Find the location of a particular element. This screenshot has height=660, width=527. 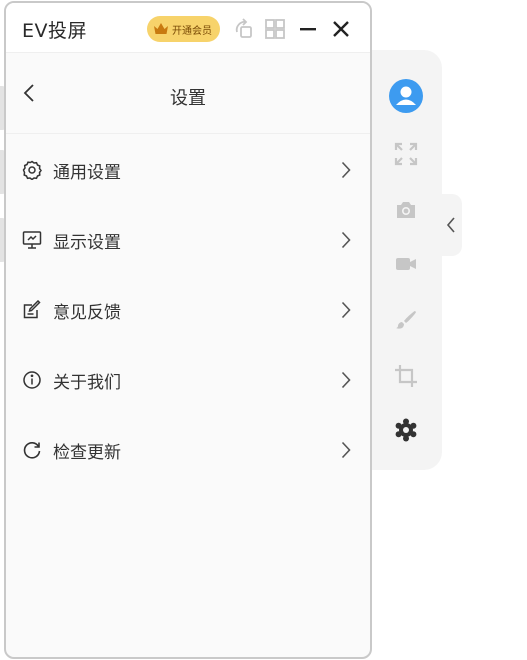

menu-item-about-us: 关于我们 is located at coordinates (188, 380).